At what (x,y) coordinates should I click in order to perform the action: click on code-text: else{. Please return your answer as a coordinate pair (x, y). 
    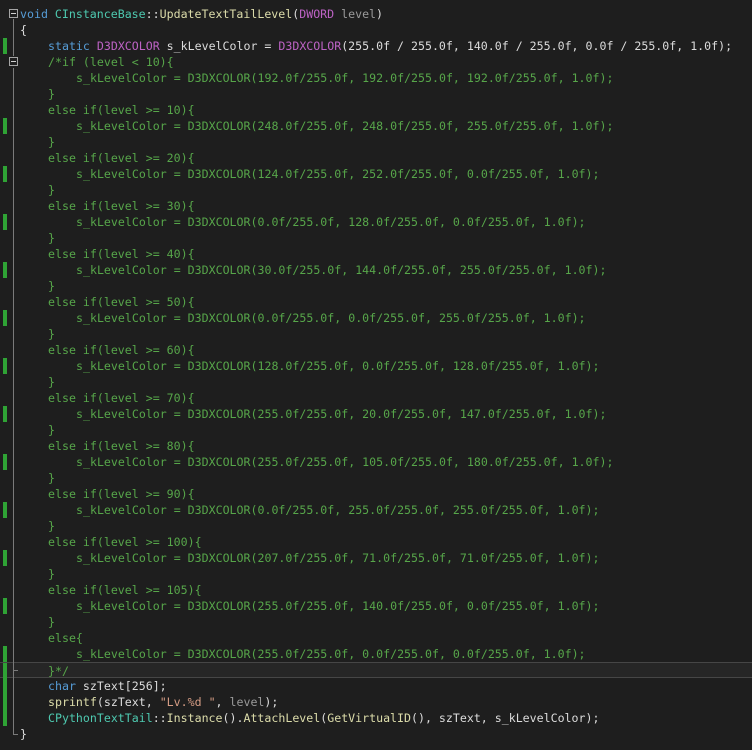
    Looking at the image, I should click on (65, 638).